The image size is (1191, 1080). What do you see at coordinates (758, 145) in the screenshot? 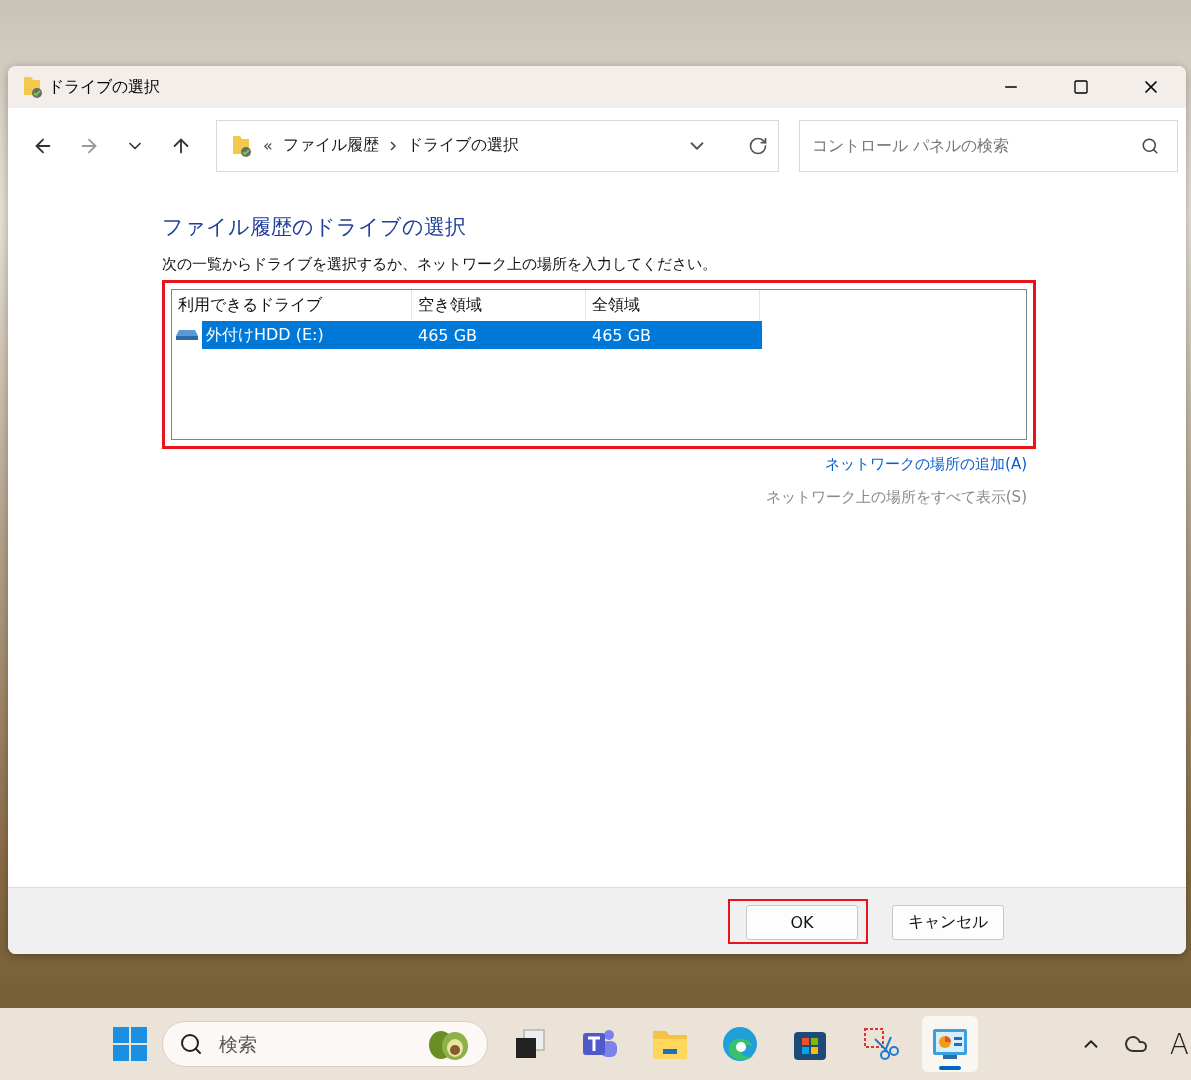
I see `refresh-icon` at bounding box center [758, 145].